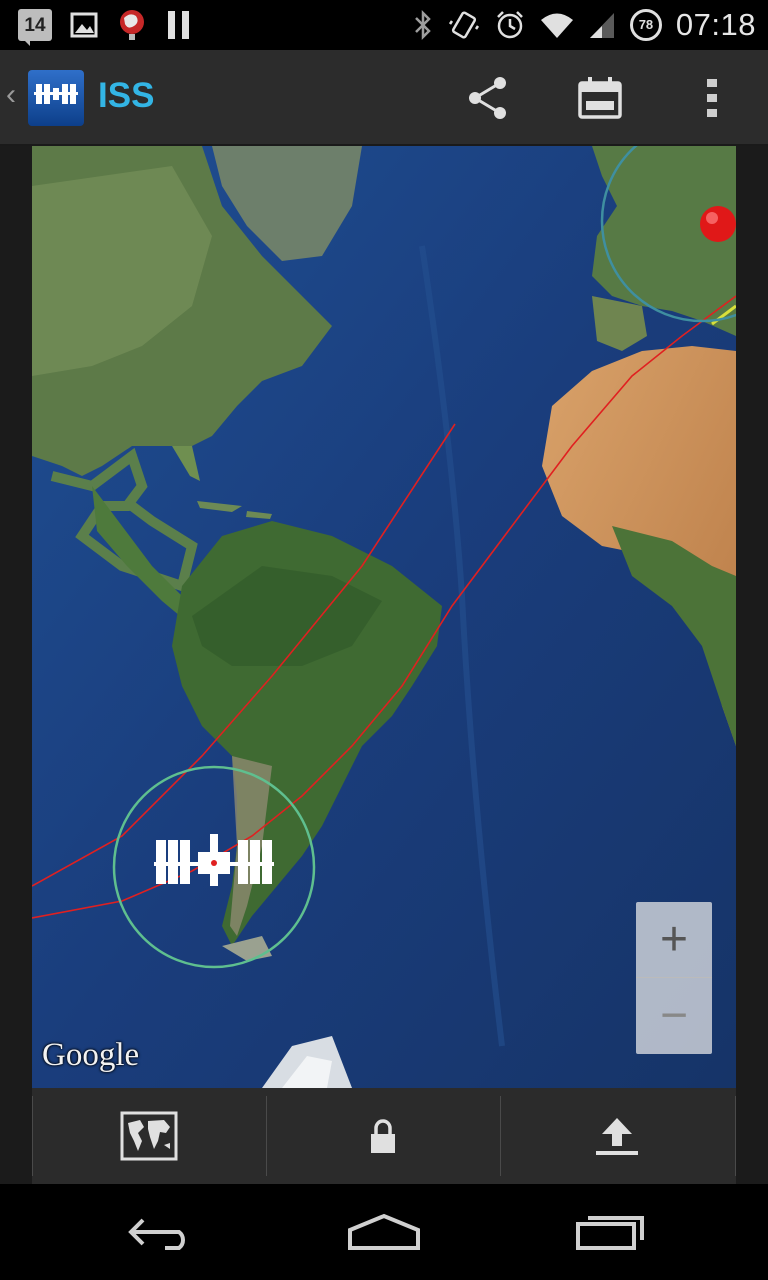 The width and height of the screenshot is (768, 1280). I want to click on recent-apps-button, so click(610, 1232).